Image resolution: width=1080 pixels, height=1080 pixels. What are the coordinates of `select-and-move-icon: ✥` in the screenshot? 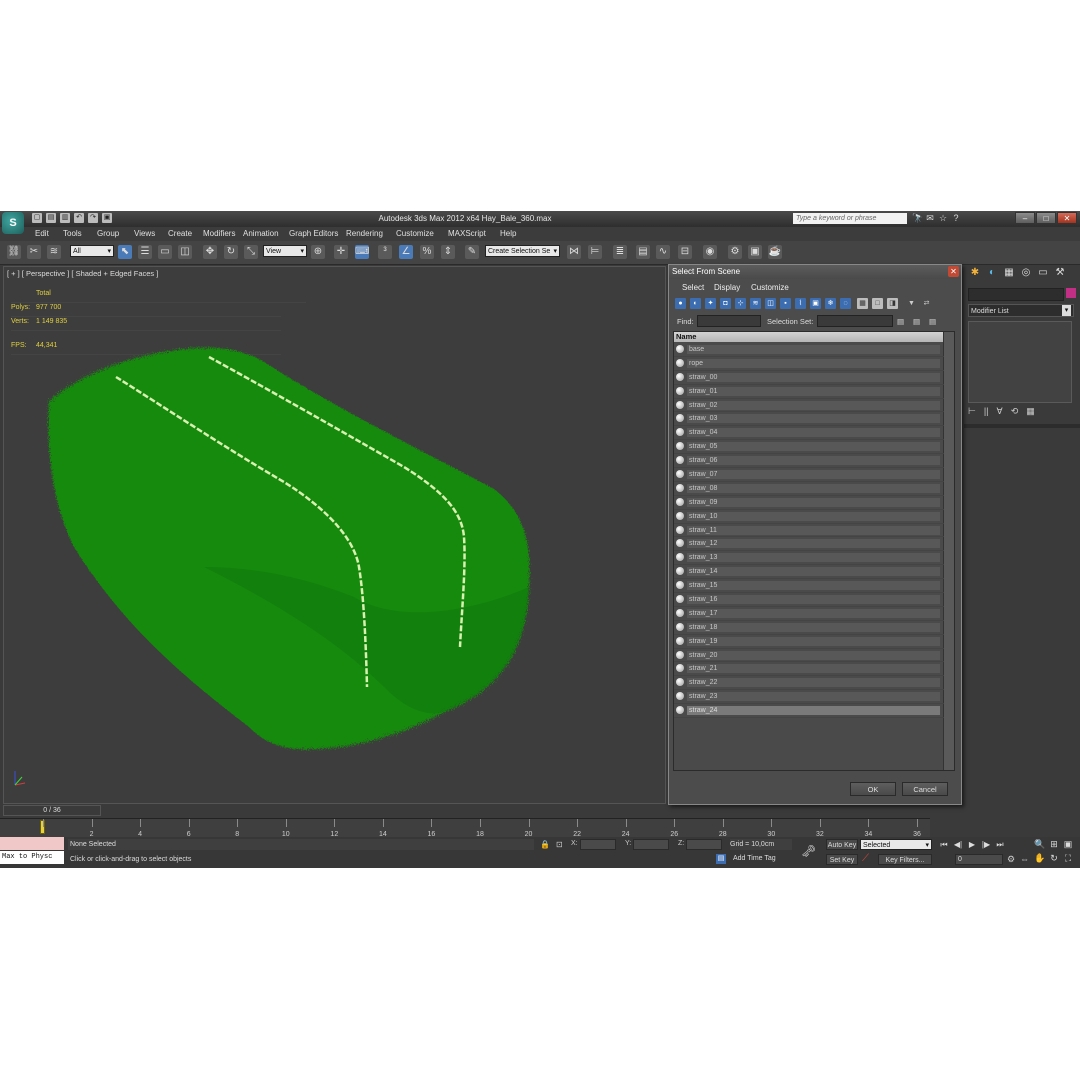 It's located at (210, 252).